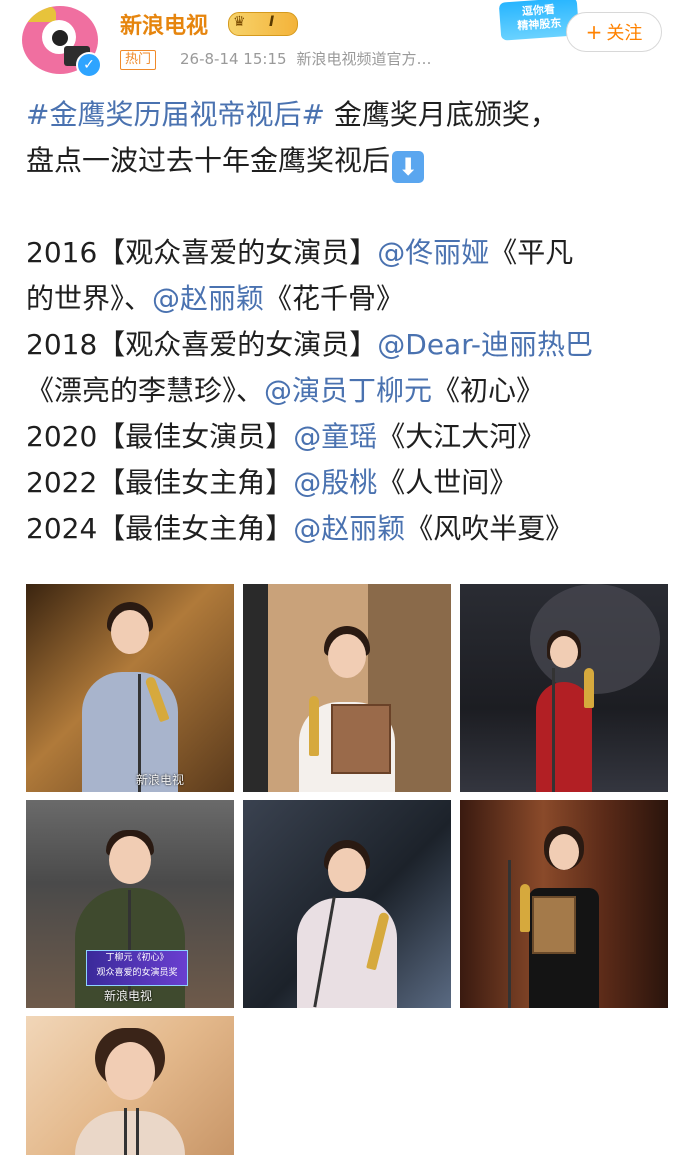 This screenshot has height=1155, width=690. I want to click on plus-icon: +, so click(594, 32).